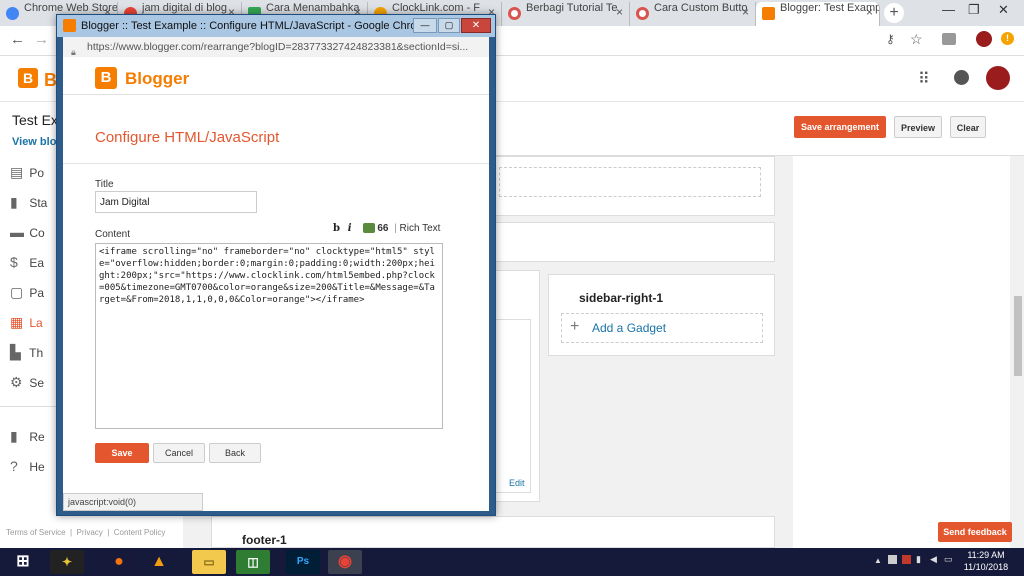 The width and height of the screenshot is (1024, 576). What do you see at coordinates (253, 562) in the screenshot?
I see `taskbar-app-icon: ◫` at bounding box center [253, 562].